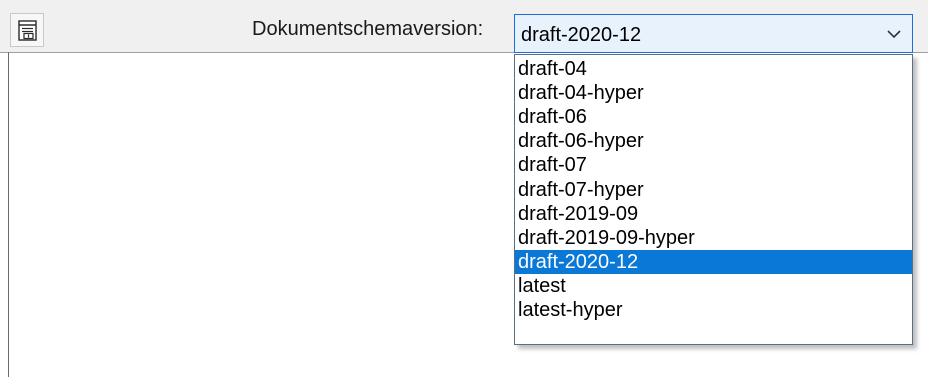  Describe the element at coordinates (713, 117) in the screenshot. I see `dropdown-option: draft-06` at that location.